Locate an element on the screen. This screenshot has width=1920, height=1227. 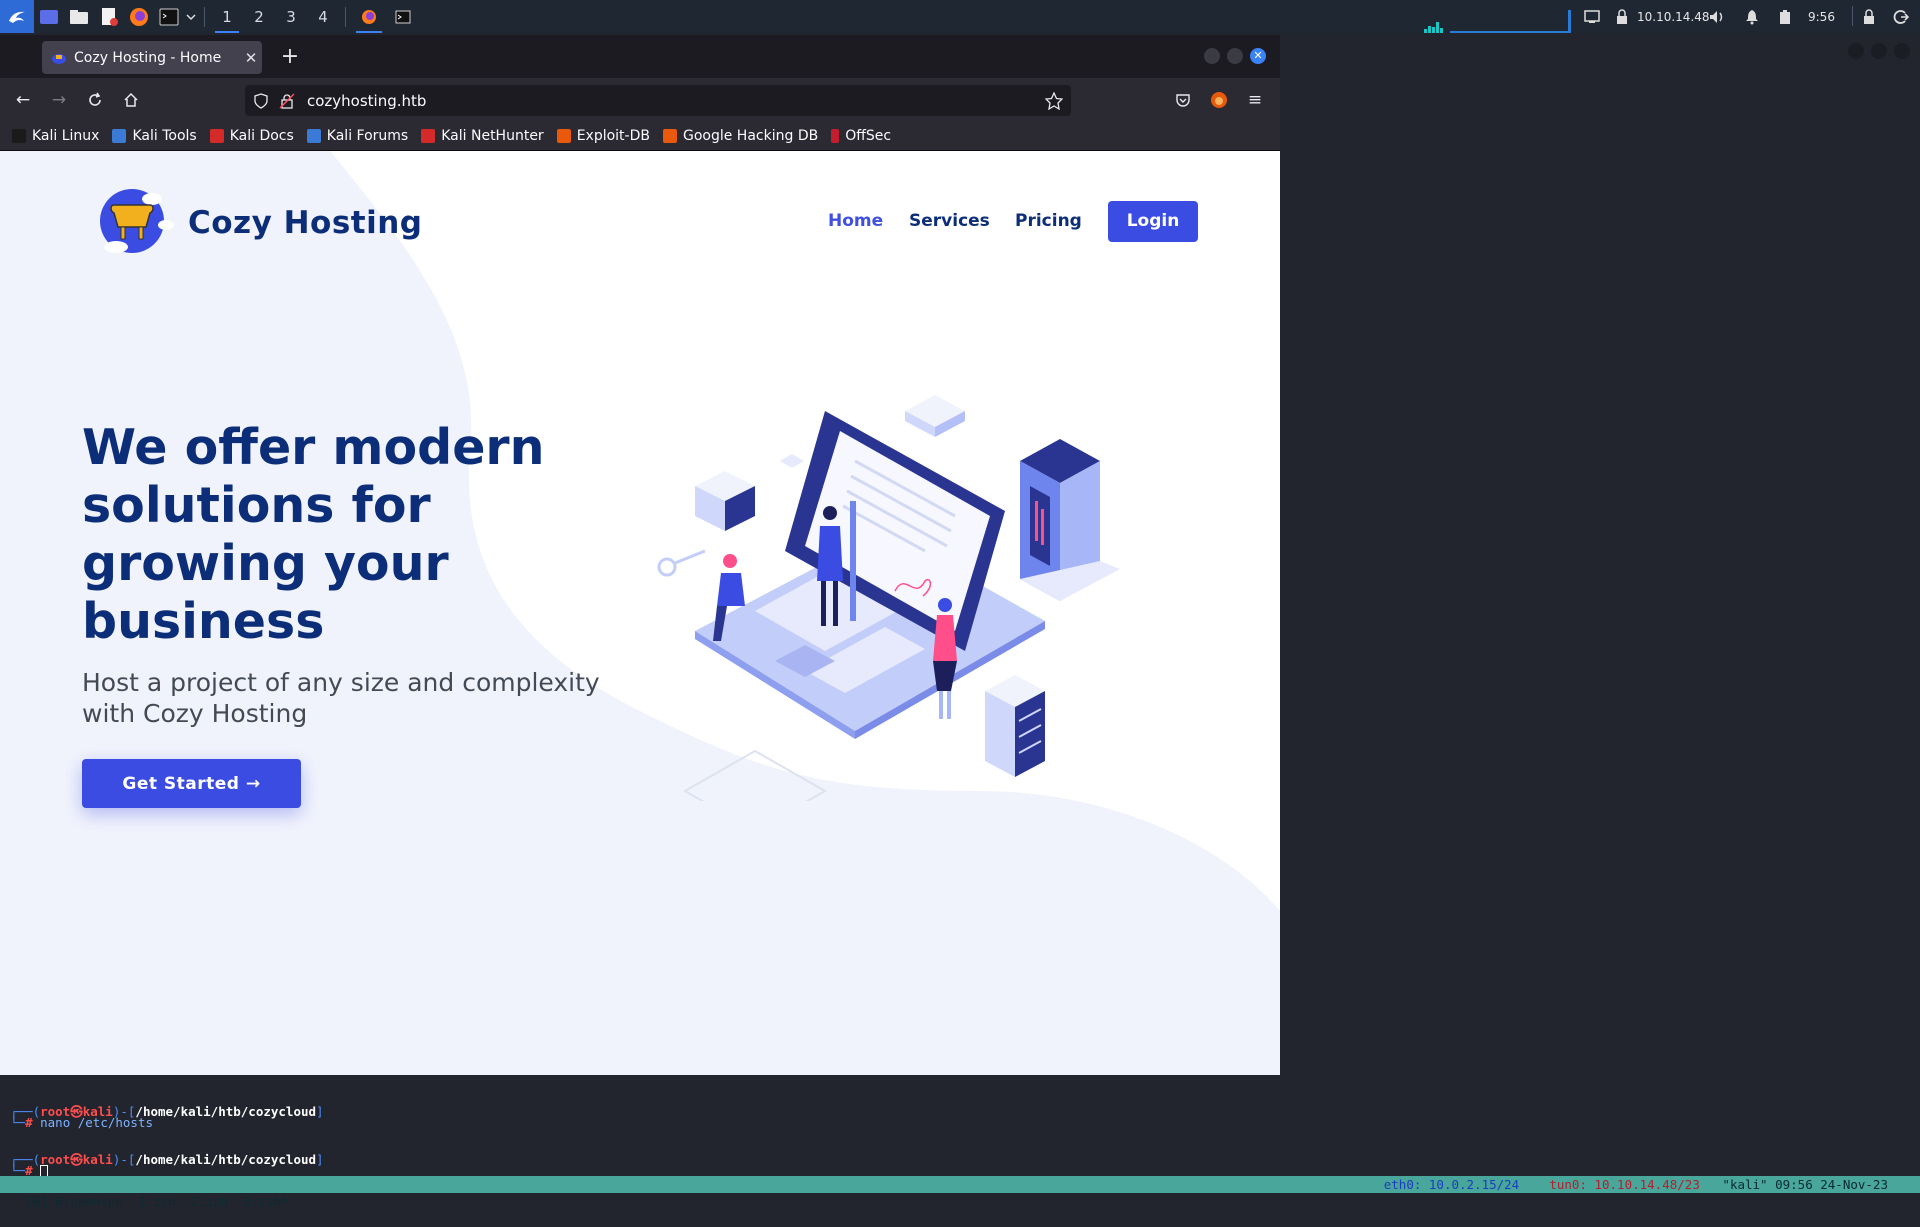
logout-icon is located at coordinates (1901, 16).